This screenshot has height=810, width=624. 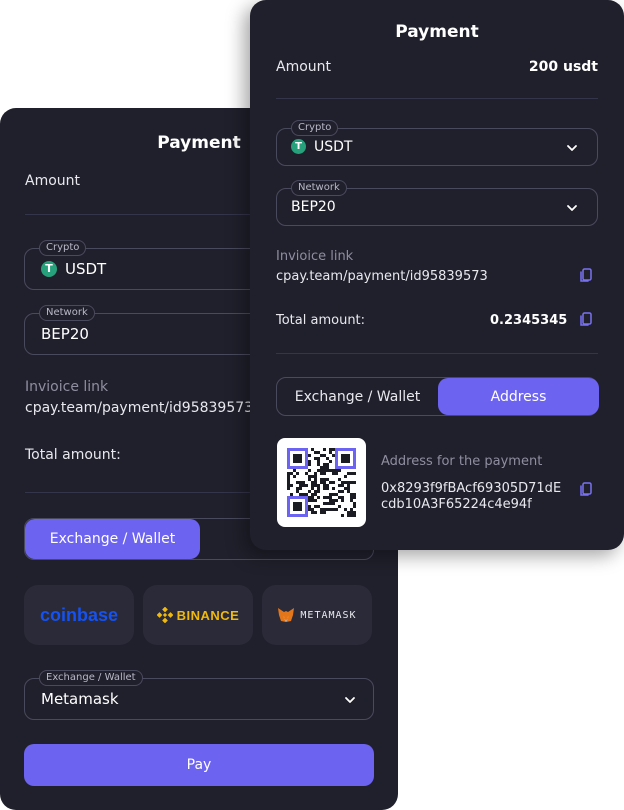 What do you see at coordinates (462, 461) in the screenshot?
I see `front-address-label: Address for the payment` at bounding box center [462, 461].